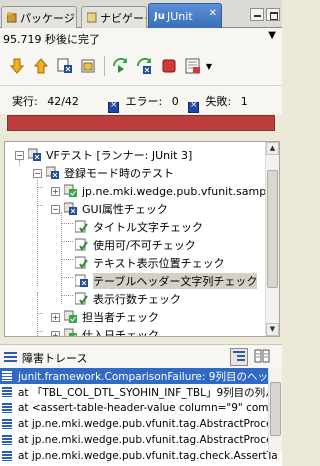  I want to click on tree-item-purchase-date-check: + 仕入日チェック, so click(105, 331).